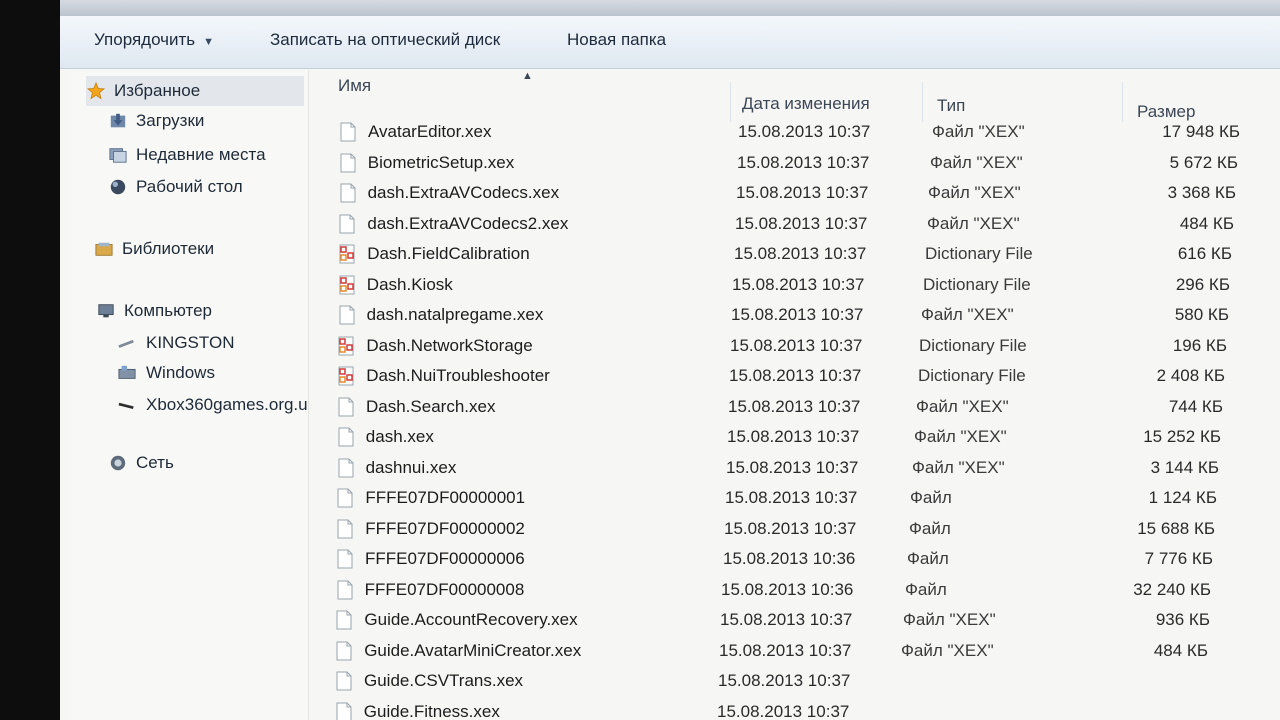 The height and width of the screenshot is (720, 1280). I want to click on nav-label-downloads: Загрузки, so click(170, 120).